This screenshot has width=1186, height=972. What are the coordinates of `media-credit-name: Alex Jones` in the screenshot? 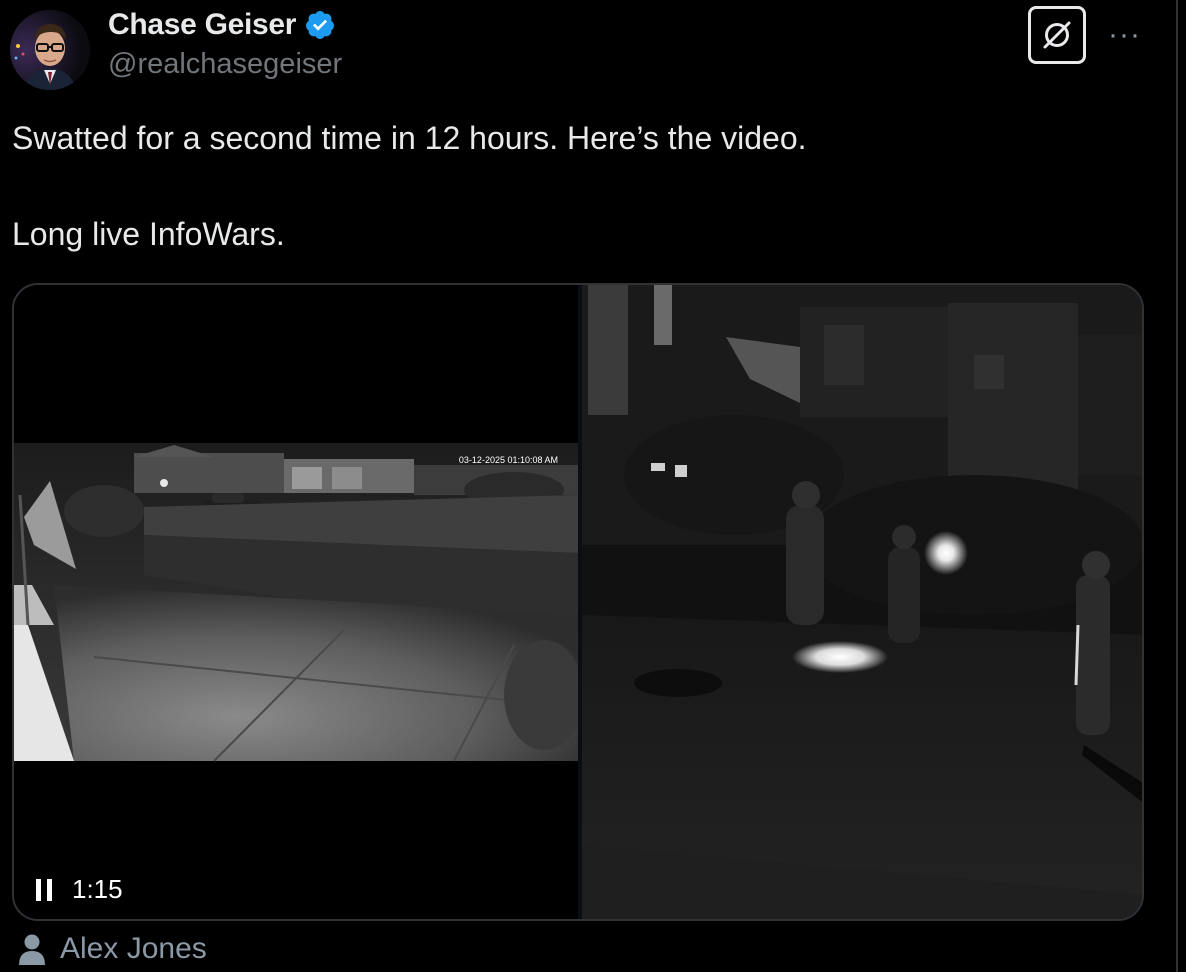 It's located at (133, 949).